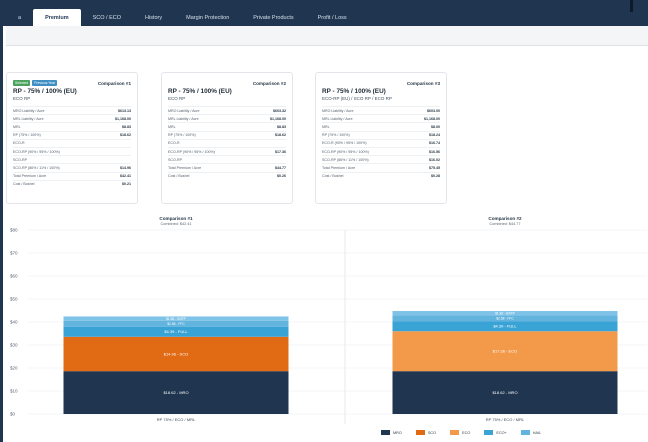 This screenshot has height=442, width=648. Describe the element at coordinates (357, 98) in the screenshot. I see `plan-subtitle: ECO-RP (EU) / SCO RP / ECO RP` at that location.